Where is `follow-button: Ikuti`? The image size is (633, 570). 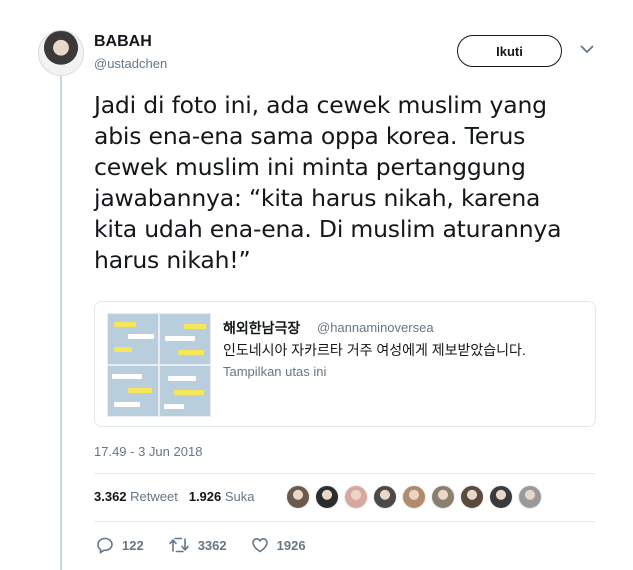
follow-button: Ikuti is located at coordinates (509, 51).